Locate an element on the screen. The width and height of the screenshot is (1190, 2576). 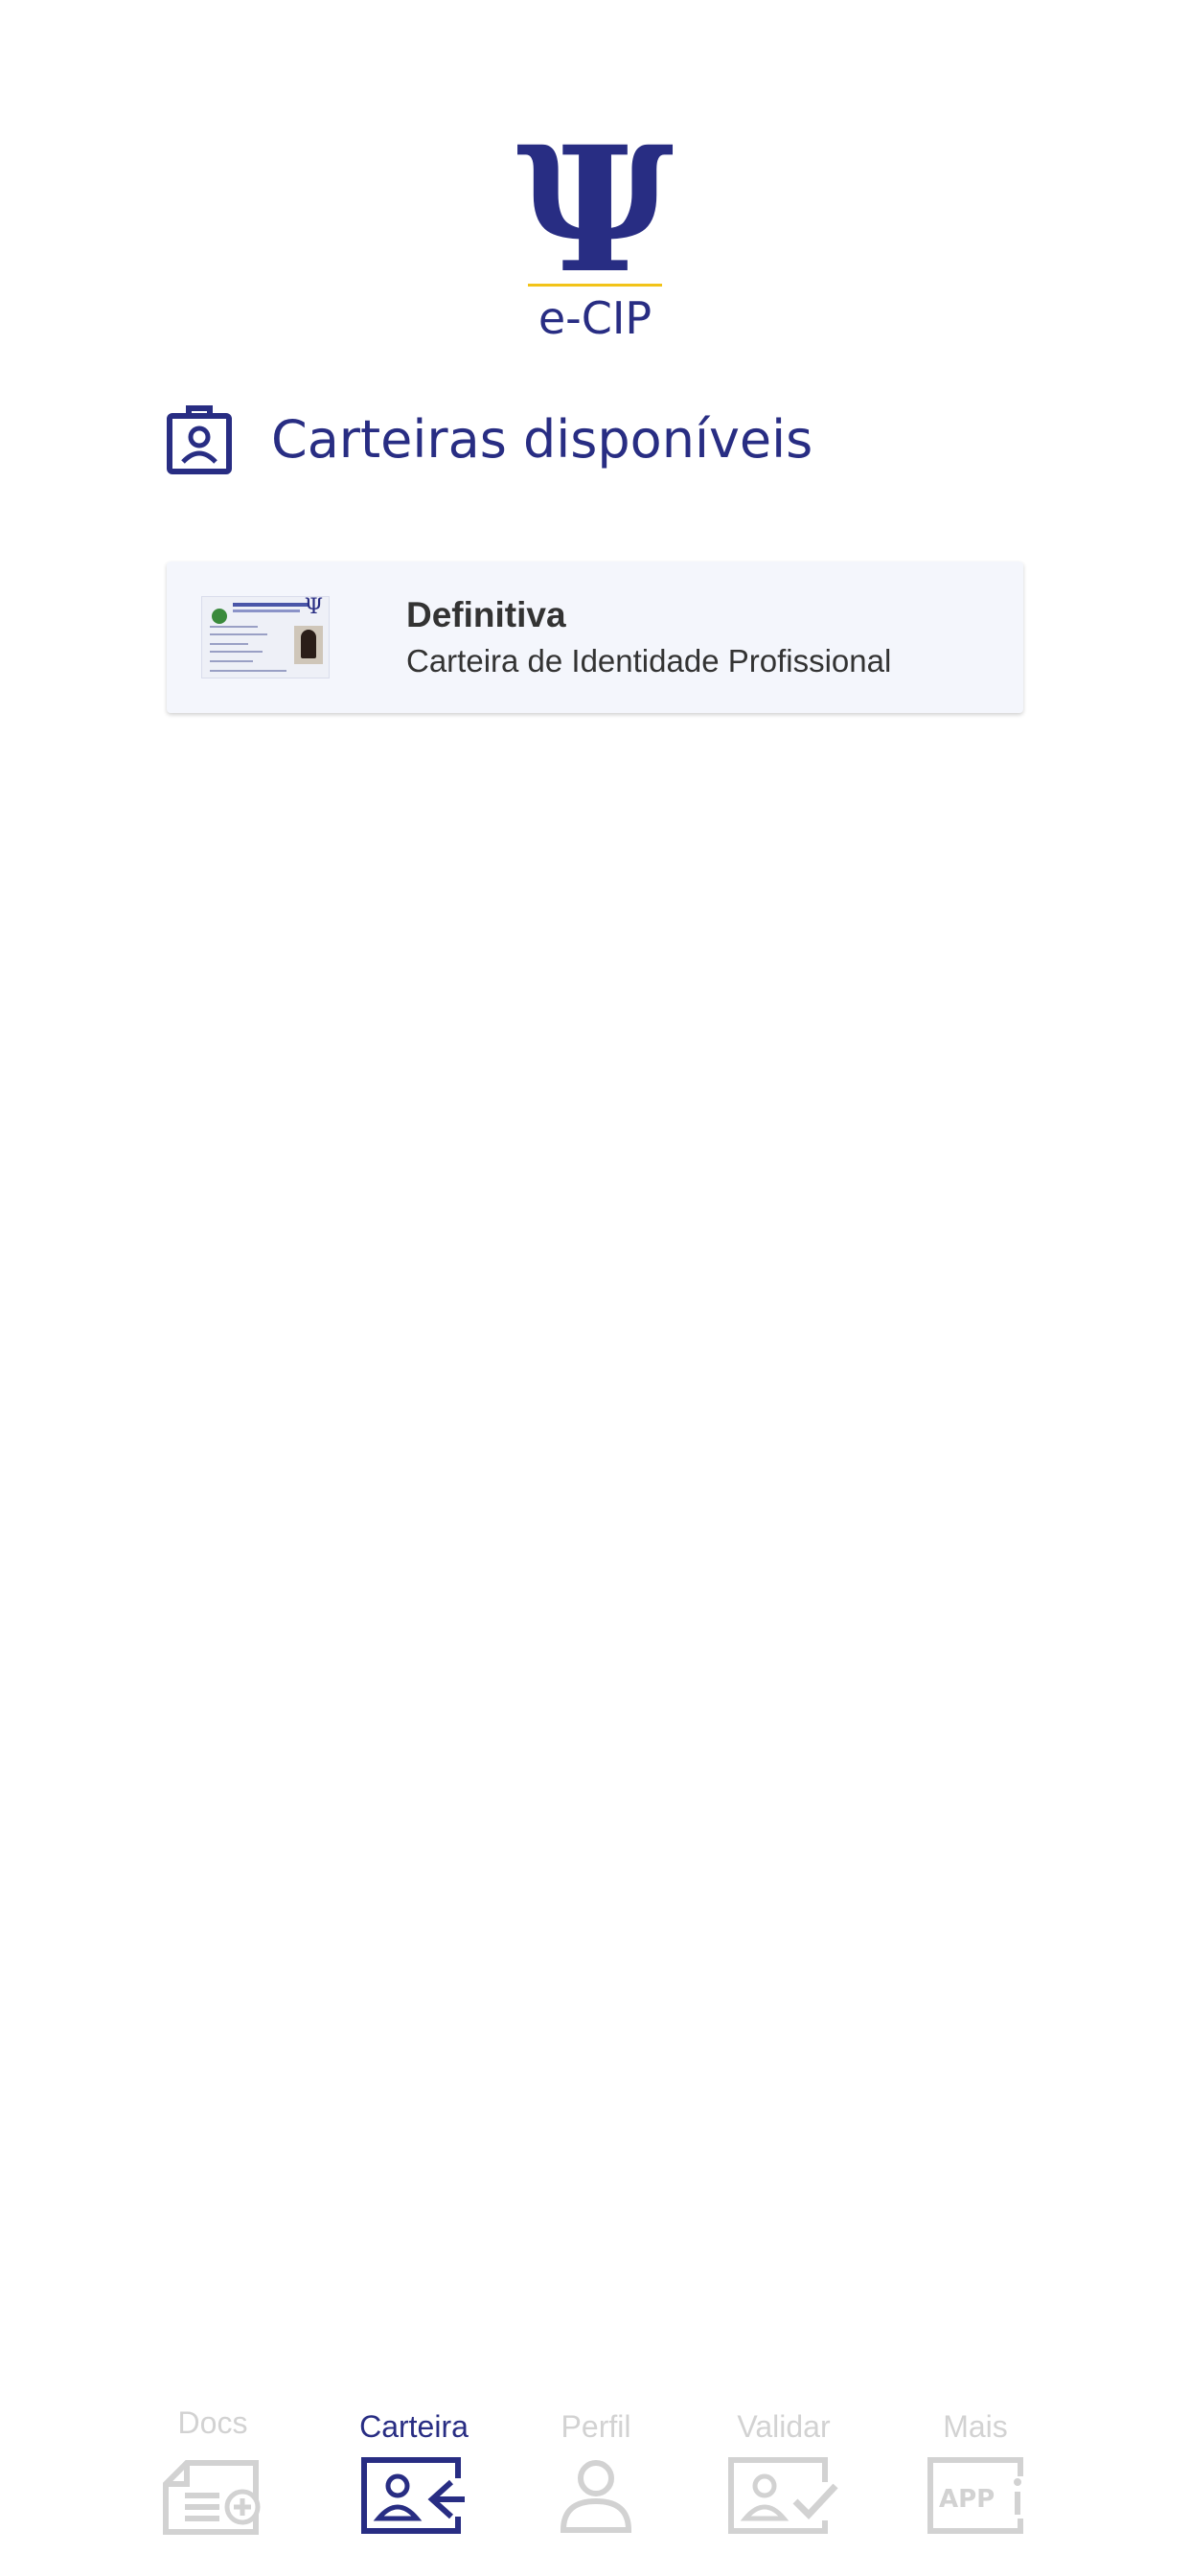
id-card-thumbnail: Ψ is located at coordinates (265, 637).